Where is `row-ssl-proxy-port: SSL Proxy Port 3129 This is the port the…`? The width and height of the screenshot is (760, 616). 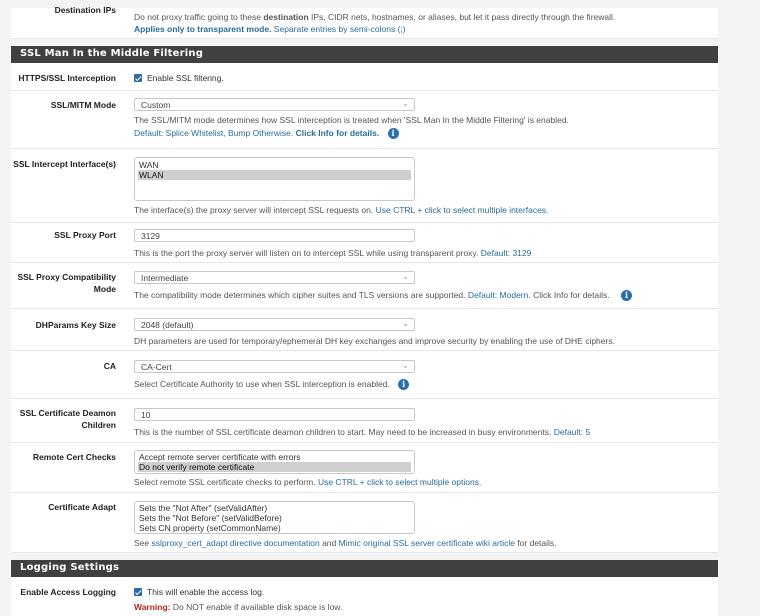
row-ssl-proxy-port: SSL Proxy Port 3129 This is the port the… is located at coordinates (364, 243).